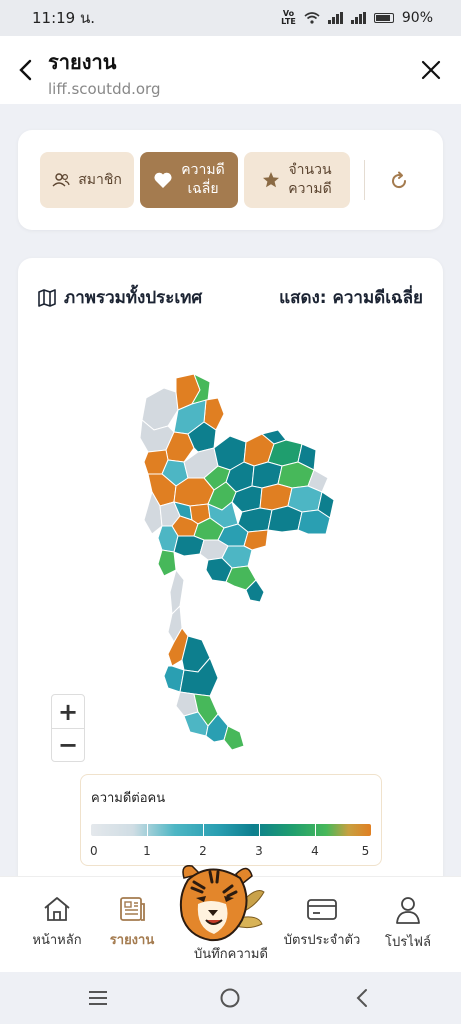  What do you see at coordinates (408, 910) in the screenshot?
I see `user-icon` at bounding box center [408, 910].